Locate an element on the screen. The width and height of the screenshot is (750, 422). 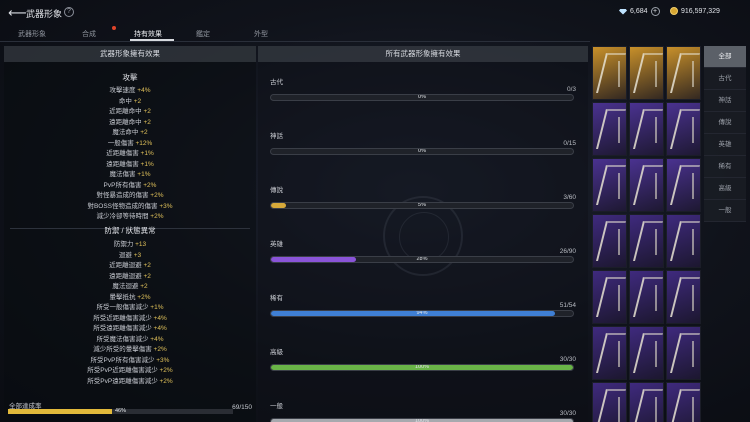
diamond-icon is located at coordinates (623, 11).